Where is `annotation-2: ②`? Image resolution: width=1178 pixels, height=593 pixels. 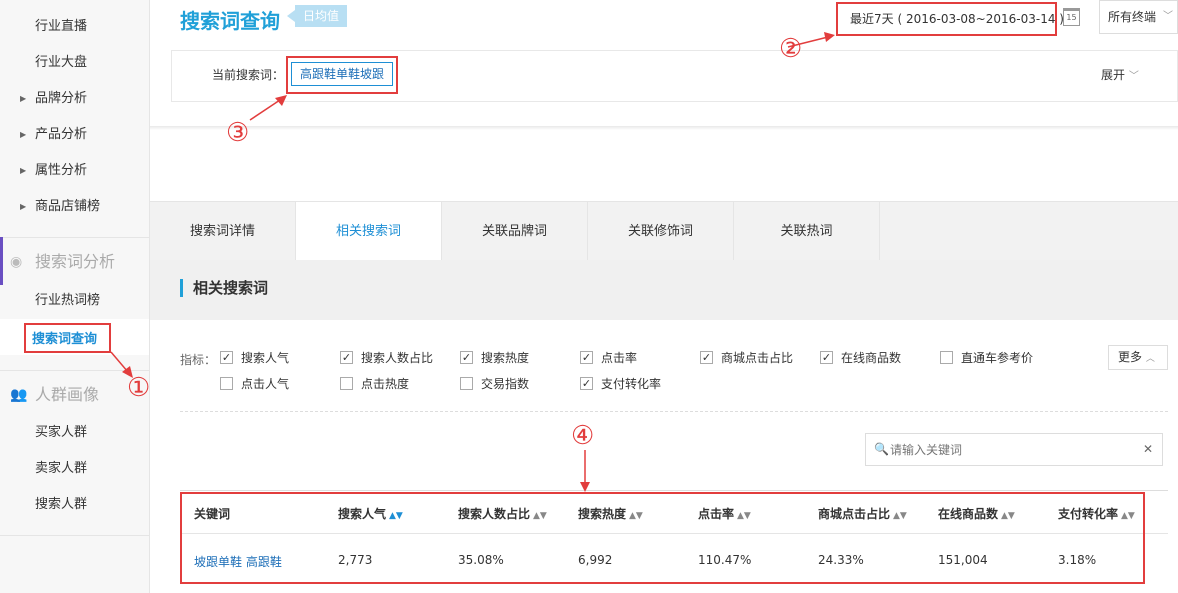
annotation-2: ② is located at coordinates (791, 49).